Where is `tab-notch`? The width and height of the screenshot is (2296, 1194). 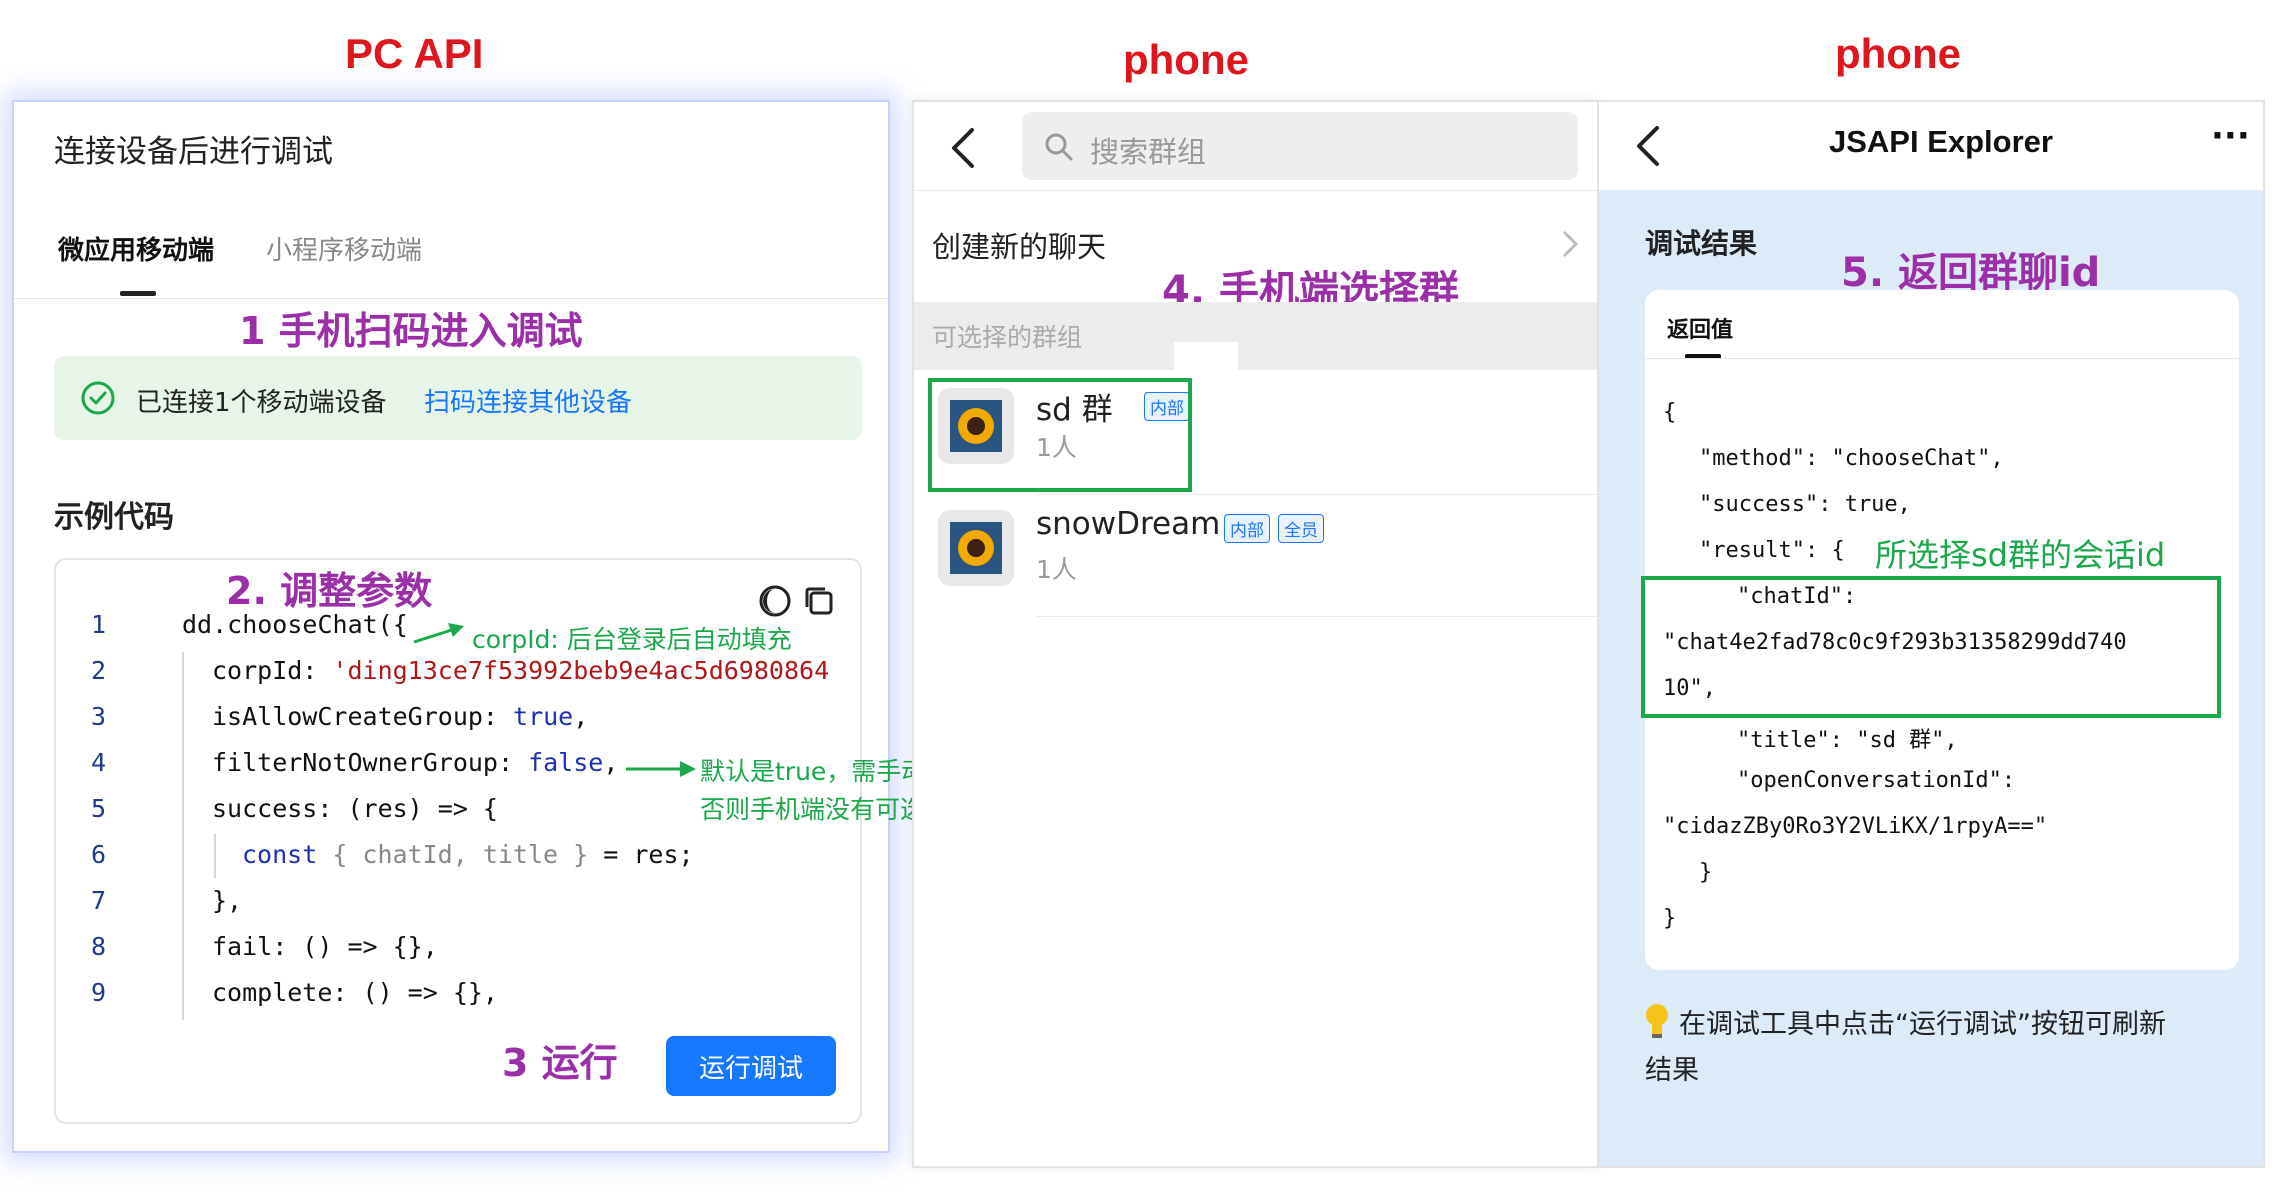 tab-notch is located at coordinates (1206, 356).